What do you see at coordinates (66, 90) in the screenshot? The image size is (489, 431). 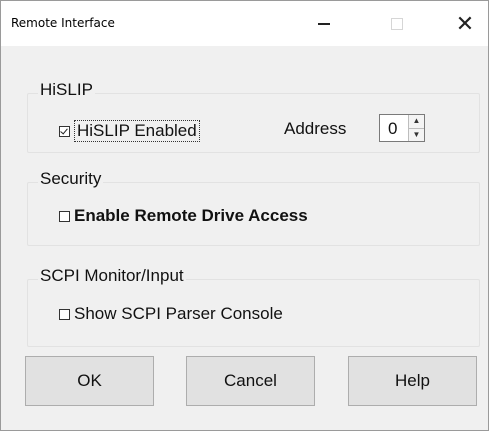 I see `hislip-group-label: HiSLIP` at bounding box center [66, 90].